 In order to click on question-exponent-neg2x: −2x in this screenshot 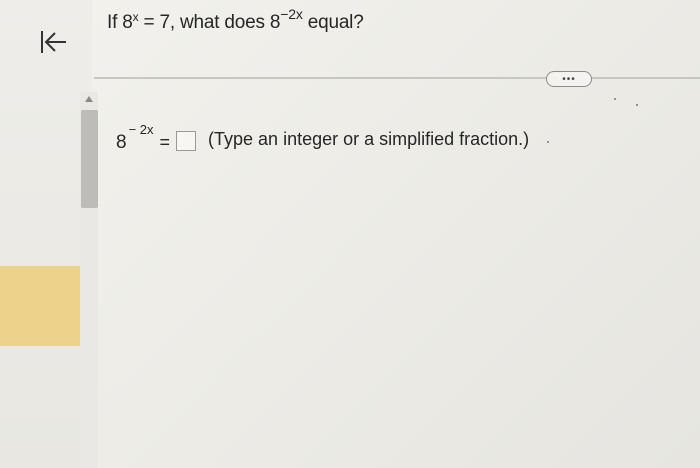, I will do `click(291, 14)`.